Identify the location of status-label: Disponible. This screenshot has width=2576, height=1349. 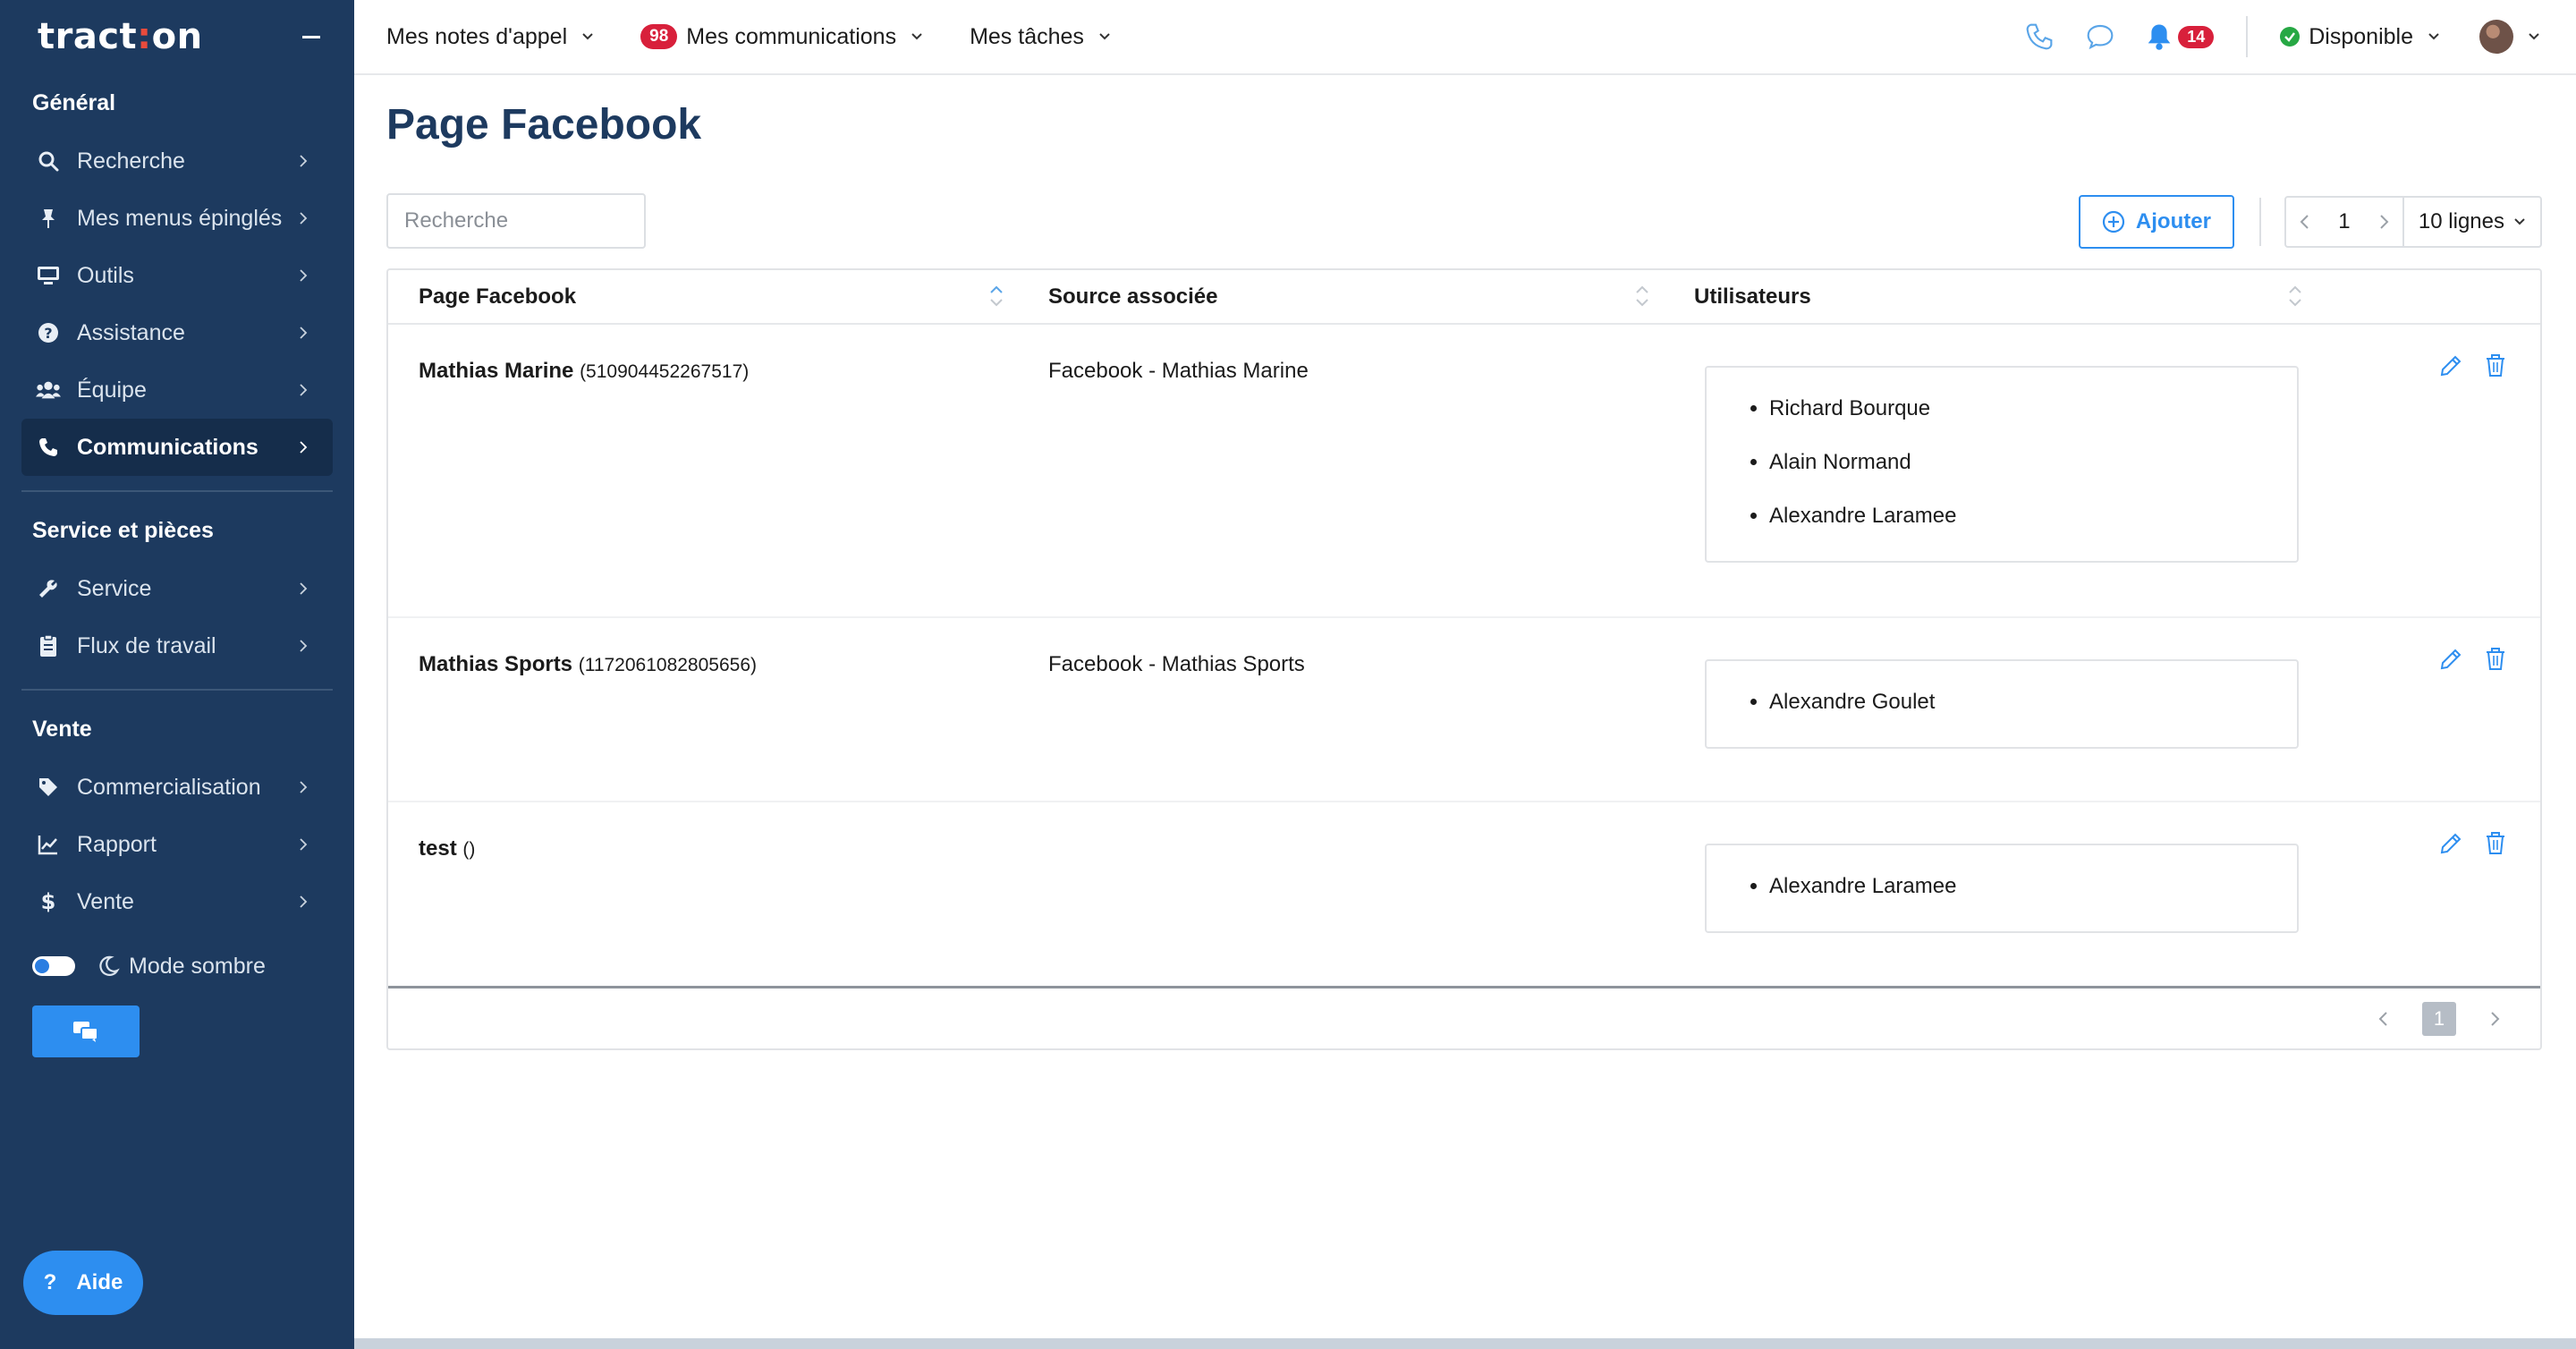
(2361, 36).